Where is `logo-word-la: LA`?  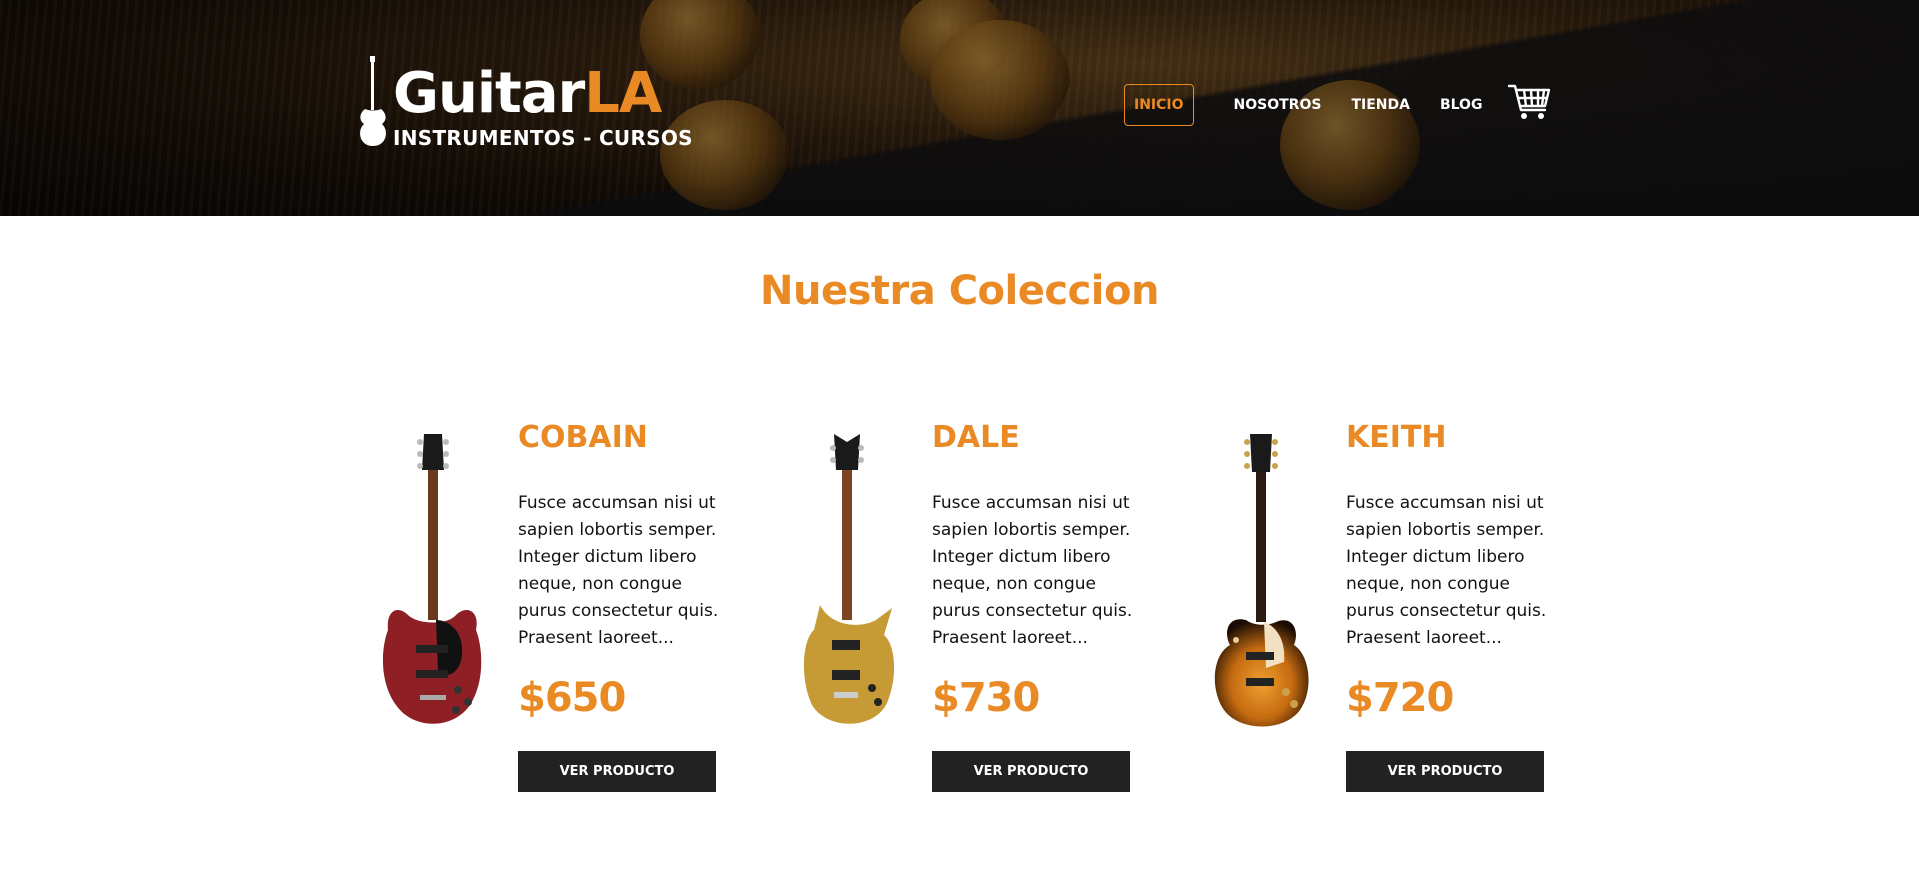 logo-word-la: LA is located at coordinates (623, 93).